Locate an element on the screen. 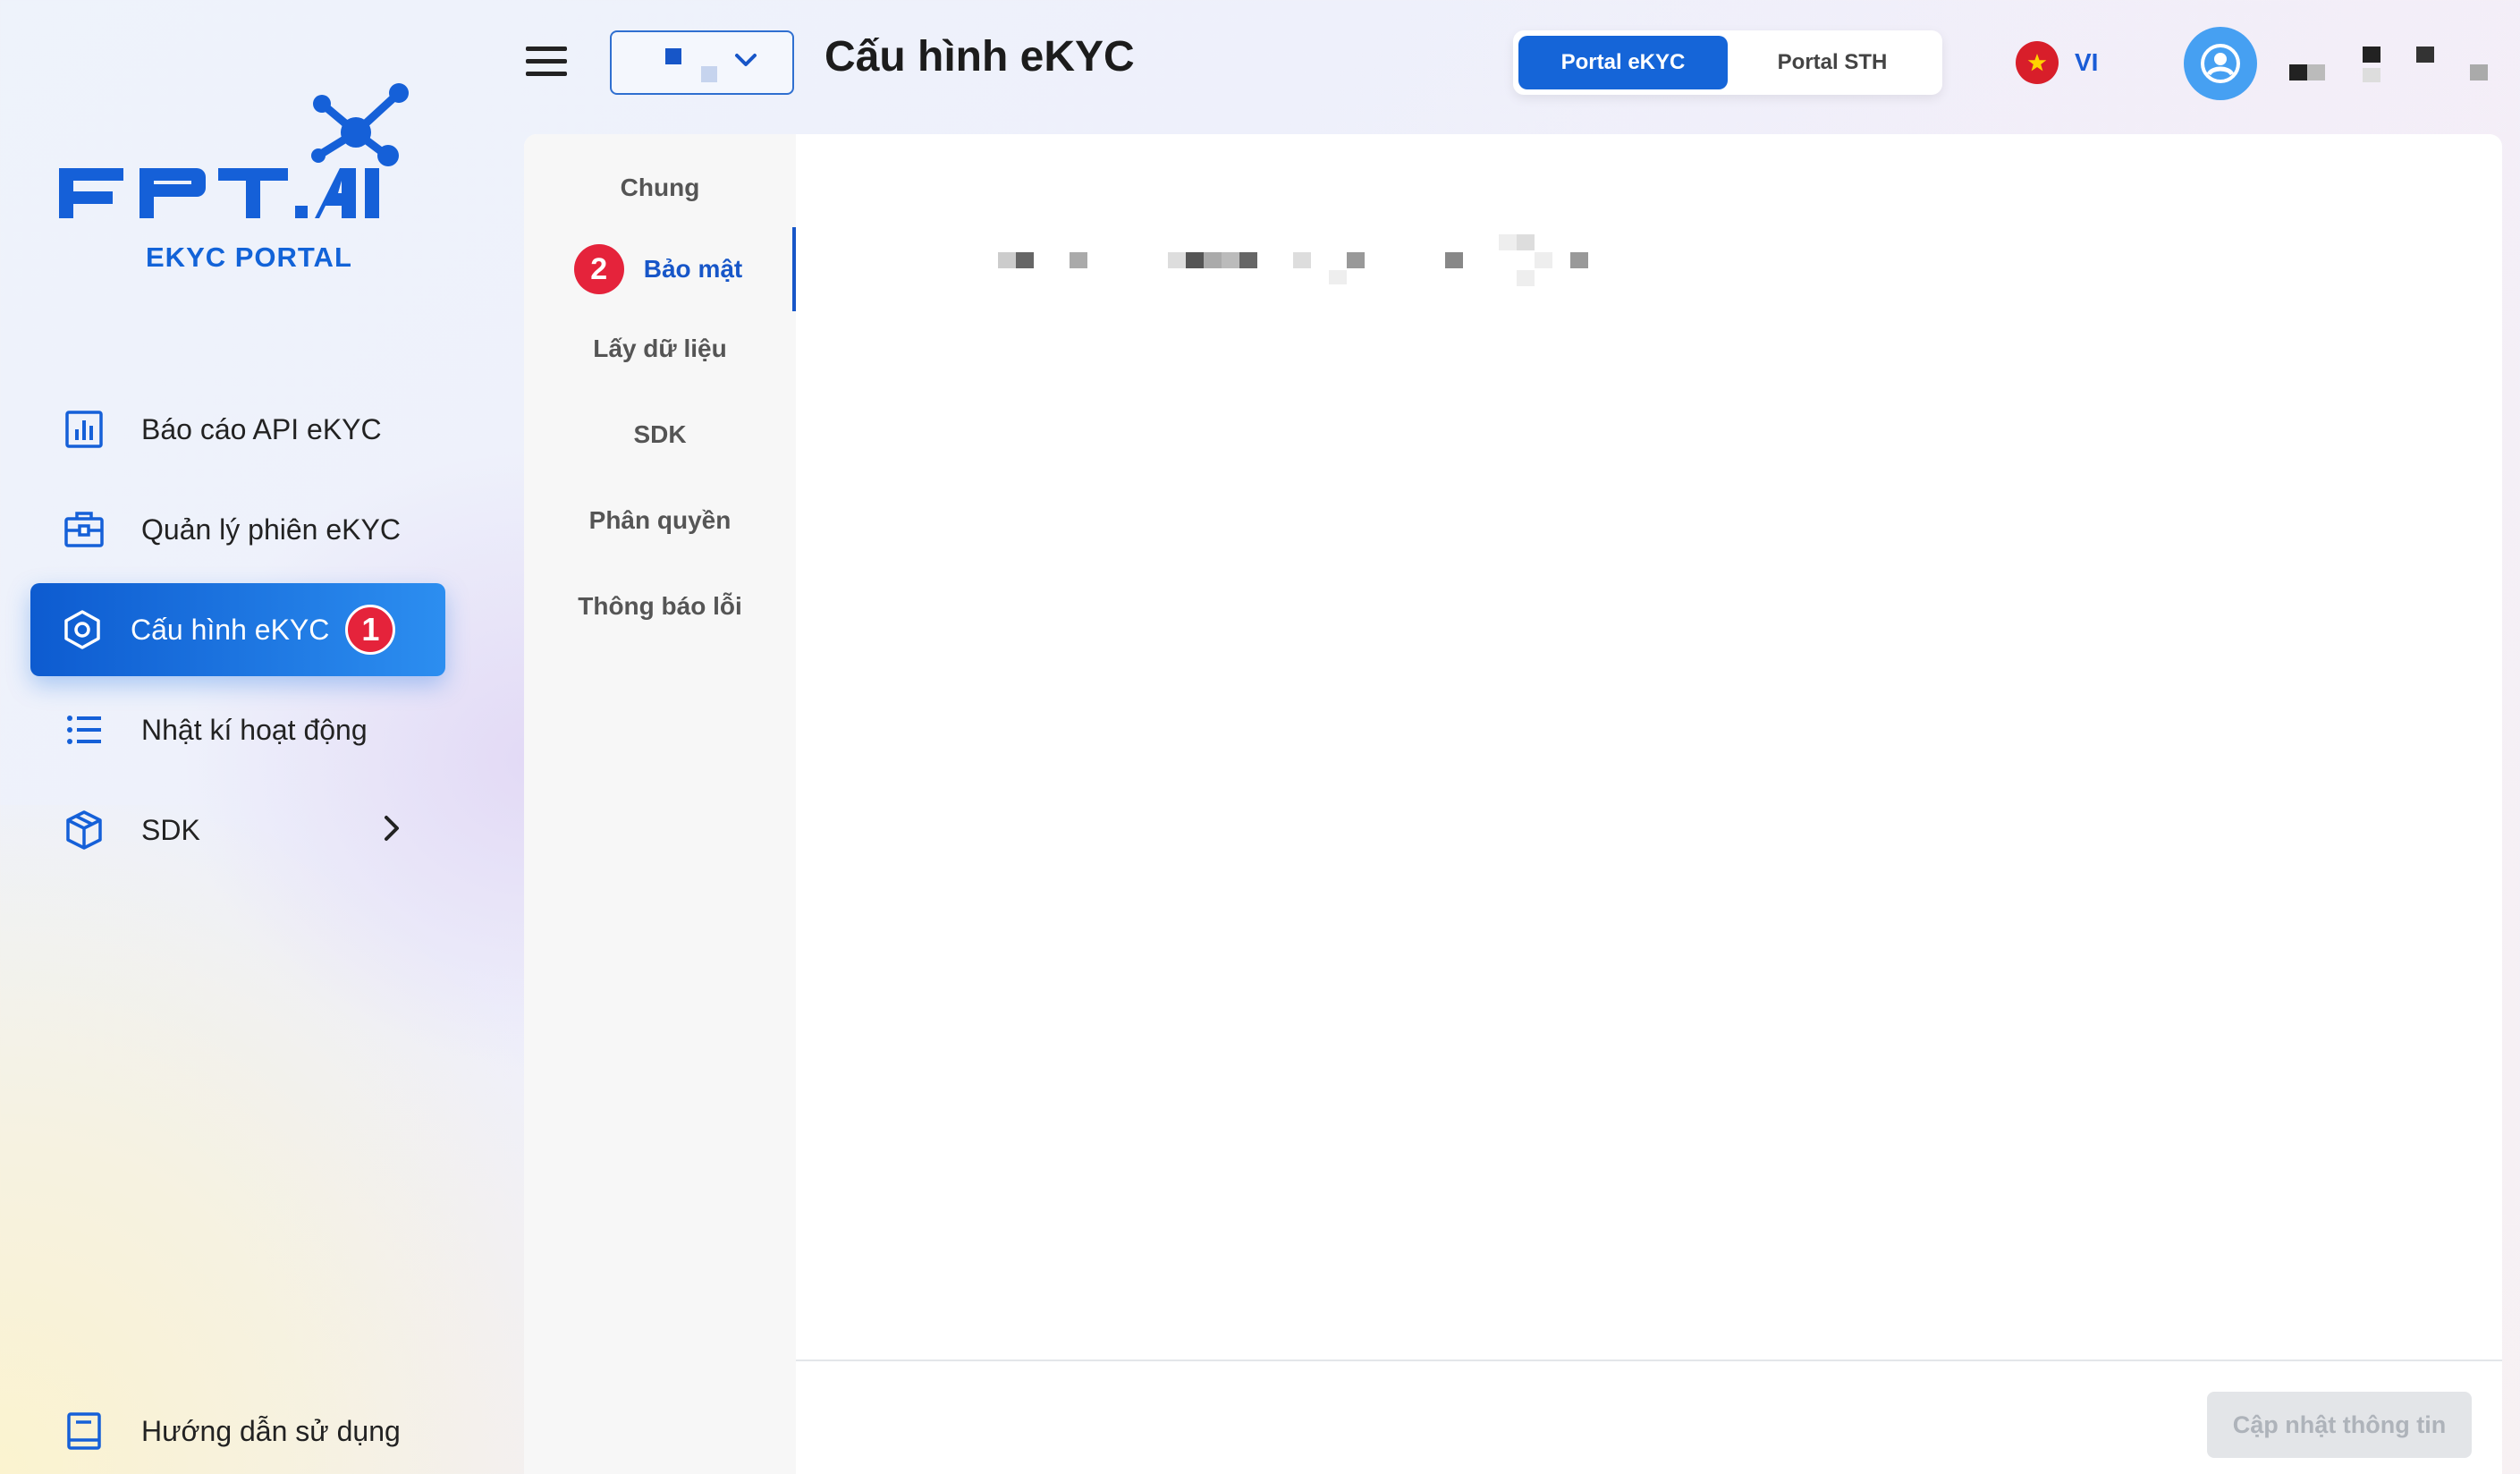 Image resolution: width=2520 pixels, height=1474 pixels. step-badge: 1 is located at coordinates (370, 630).